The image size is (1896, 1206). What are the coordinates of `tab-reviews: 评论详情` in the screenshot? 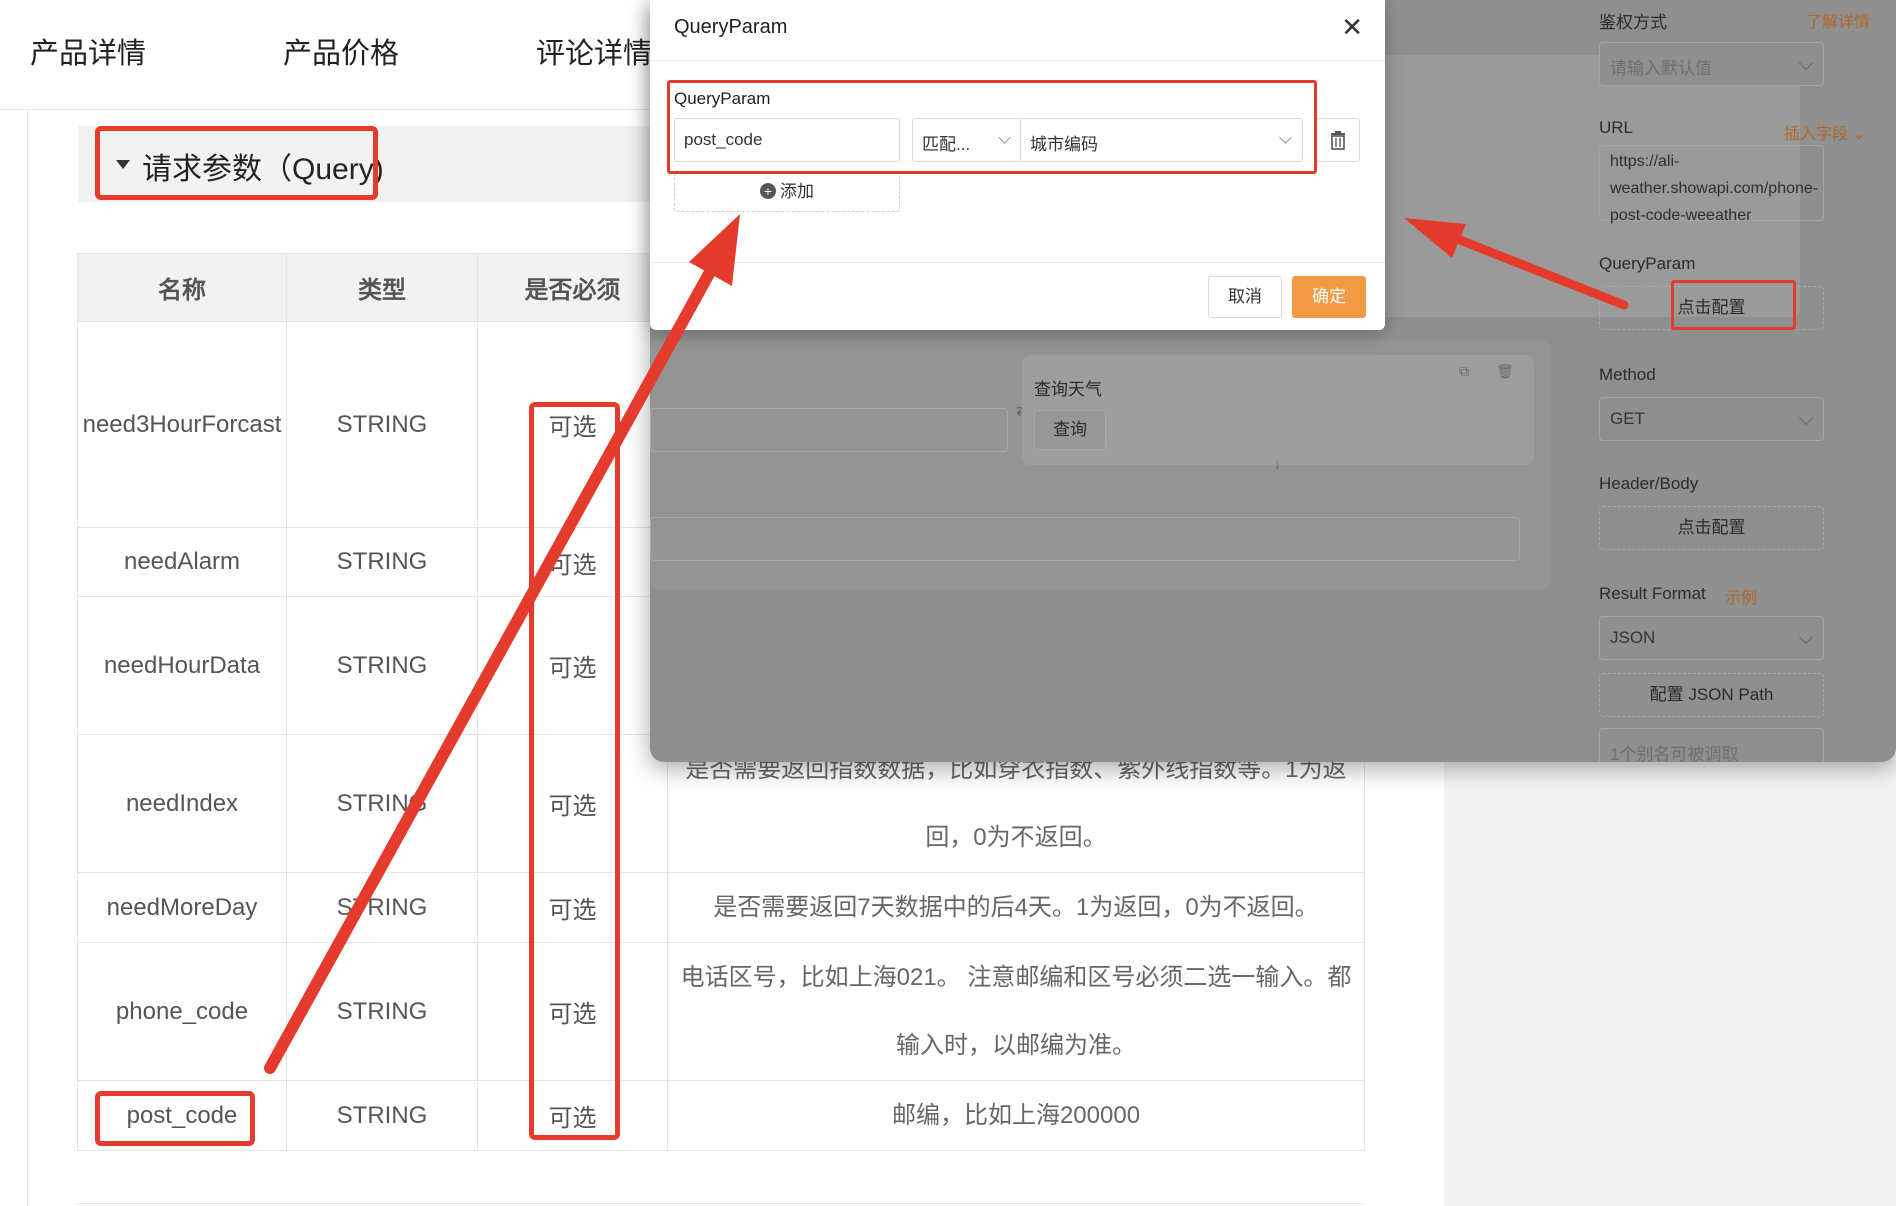 It's located at (594, 51).